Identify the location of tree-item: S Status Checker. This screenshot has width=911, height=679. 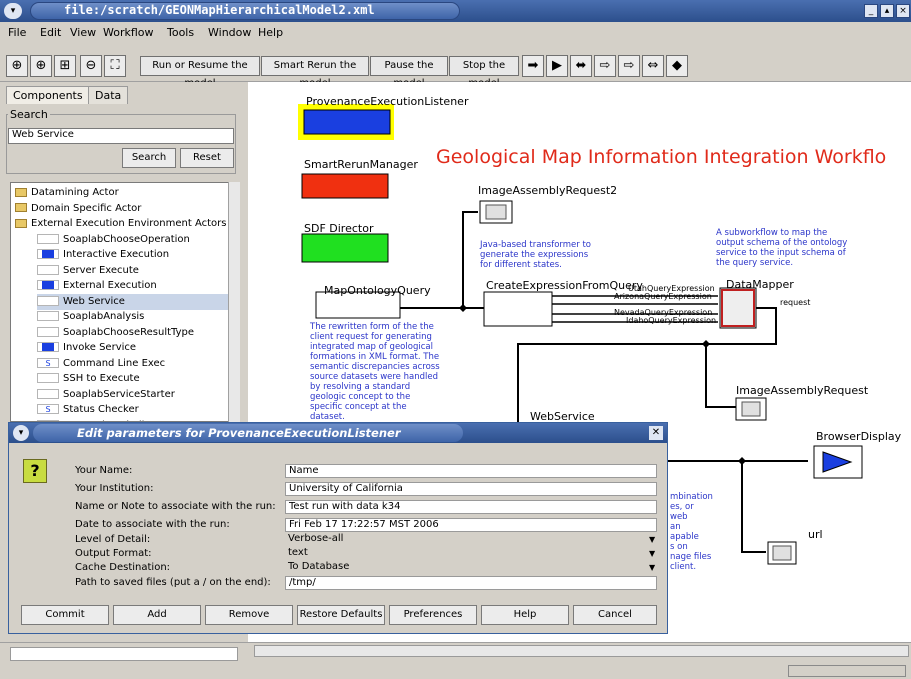
(133, 410).